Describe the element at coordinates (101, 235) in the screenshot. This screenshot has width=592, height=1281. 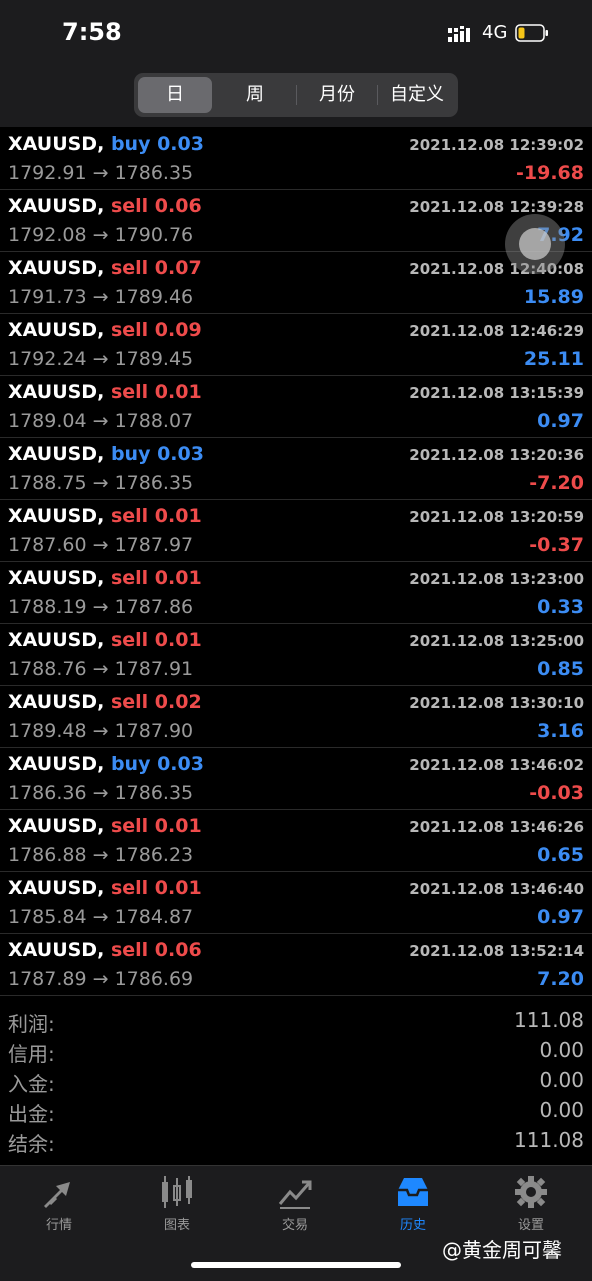
I see `trade-prices: 1792.08 → 1790.76` at that location.